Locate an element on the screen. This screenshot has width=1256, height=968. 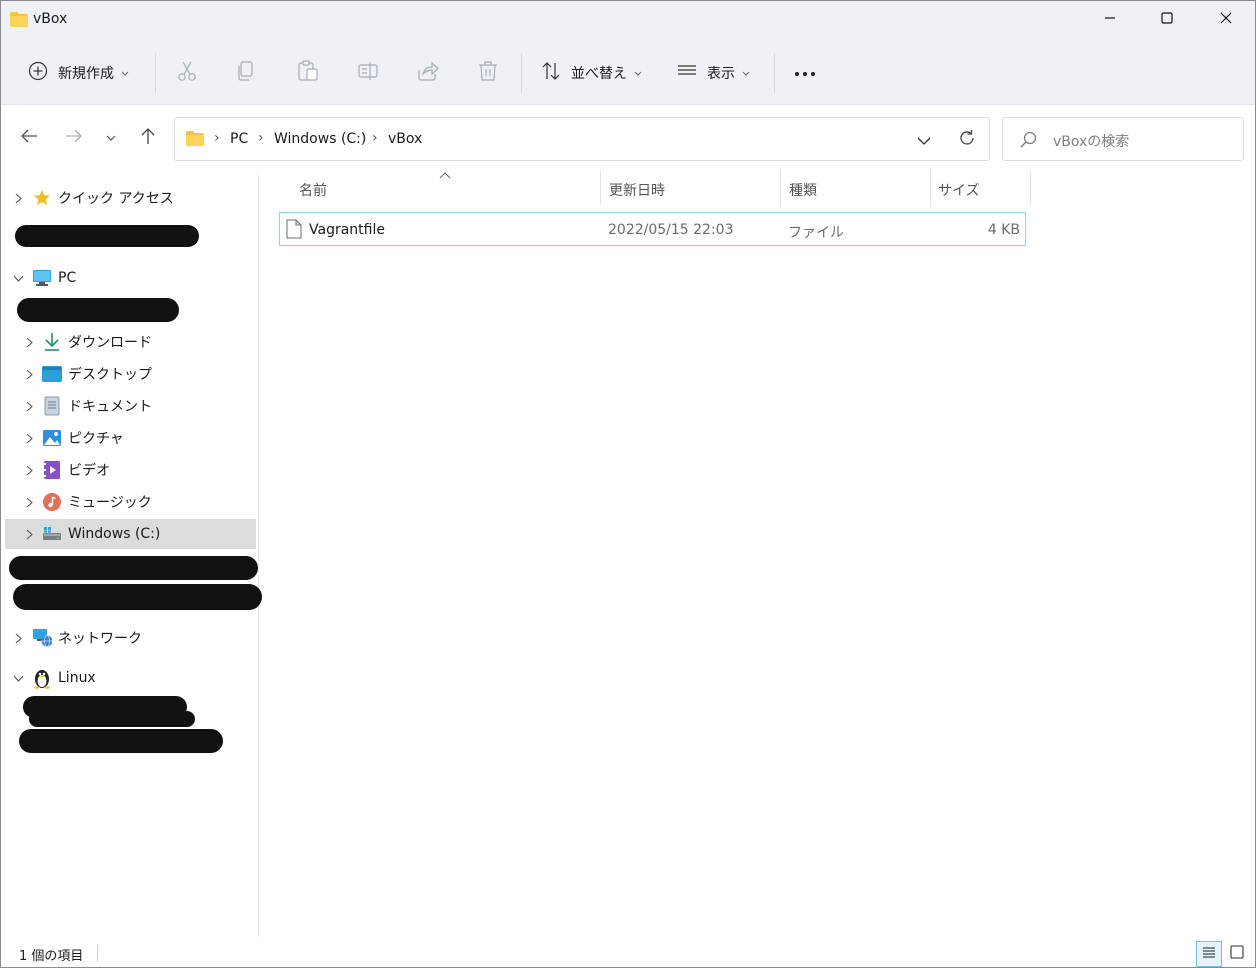
rename-icon is located at coordinates (368, 73).